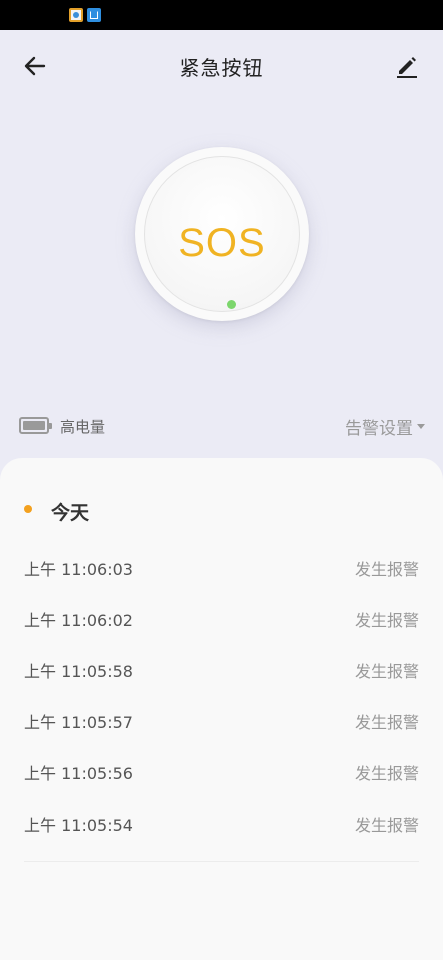 The image size is (443, 960). What do you see at coordinates (222, 243) in the screenshot?
I see `sos-label: SOS` at bounding box center [222, 243].